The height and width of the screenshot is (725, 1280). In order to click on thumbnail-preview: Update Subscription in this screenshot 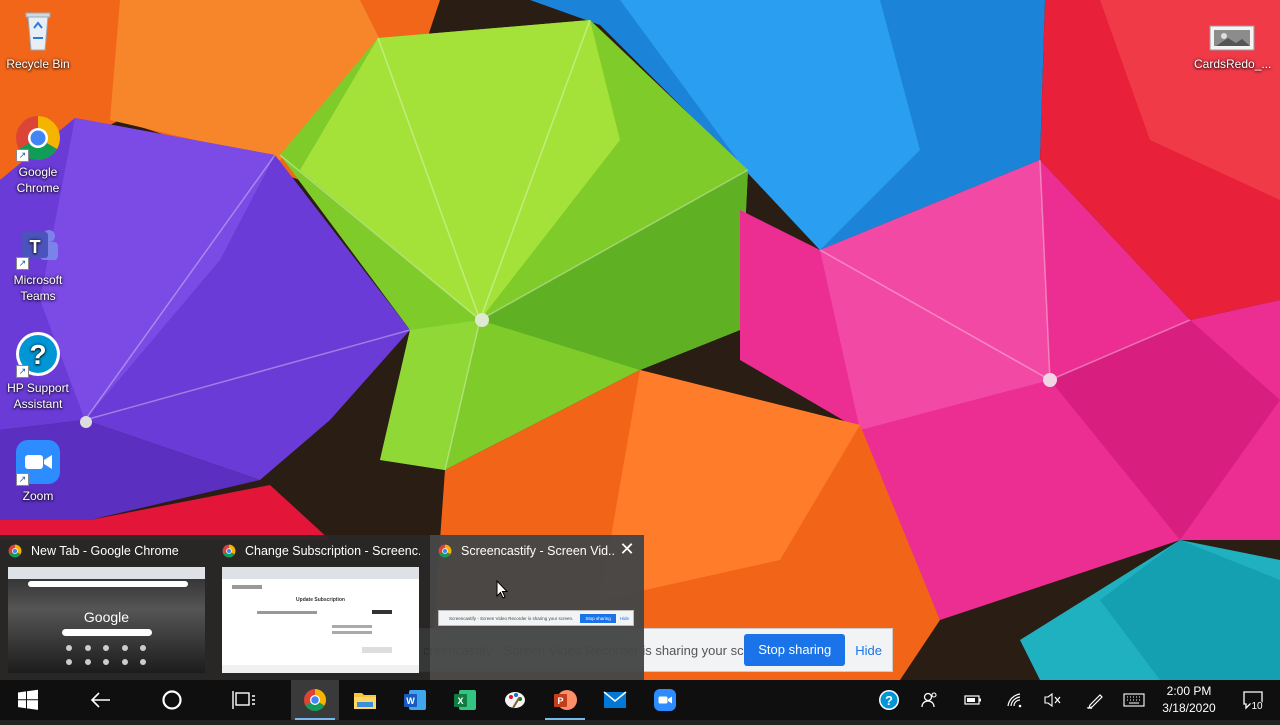, I will do `click(320, 620)`.